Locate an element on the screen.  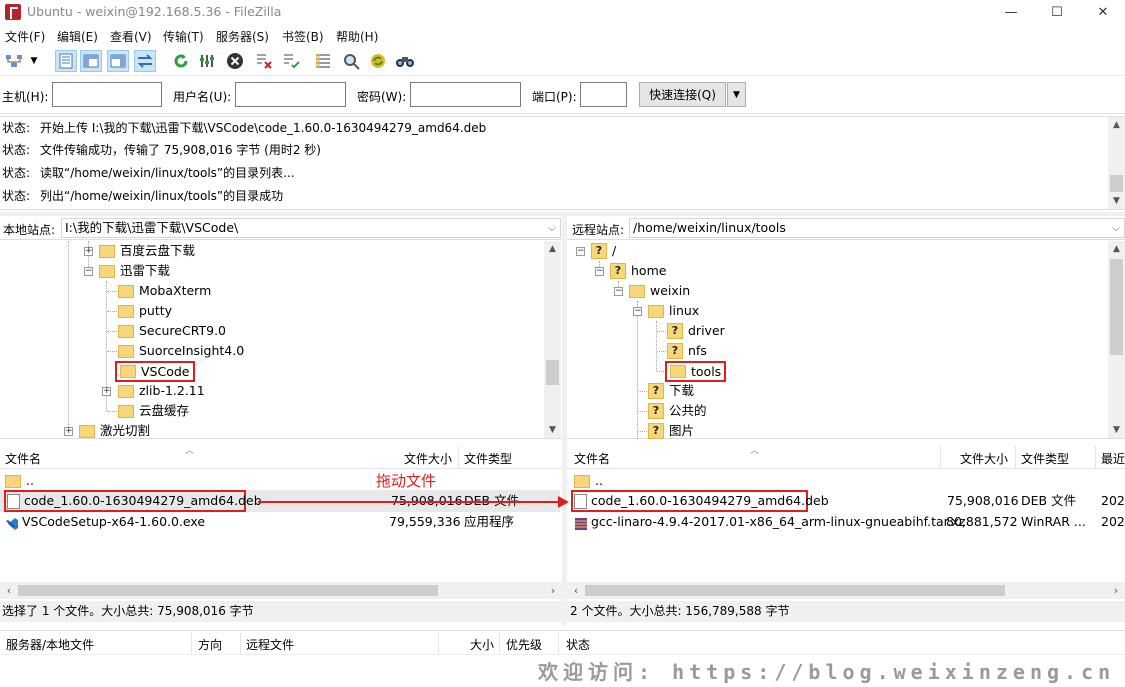
password-label: 密码(W): is located at coordinates (382, 97).